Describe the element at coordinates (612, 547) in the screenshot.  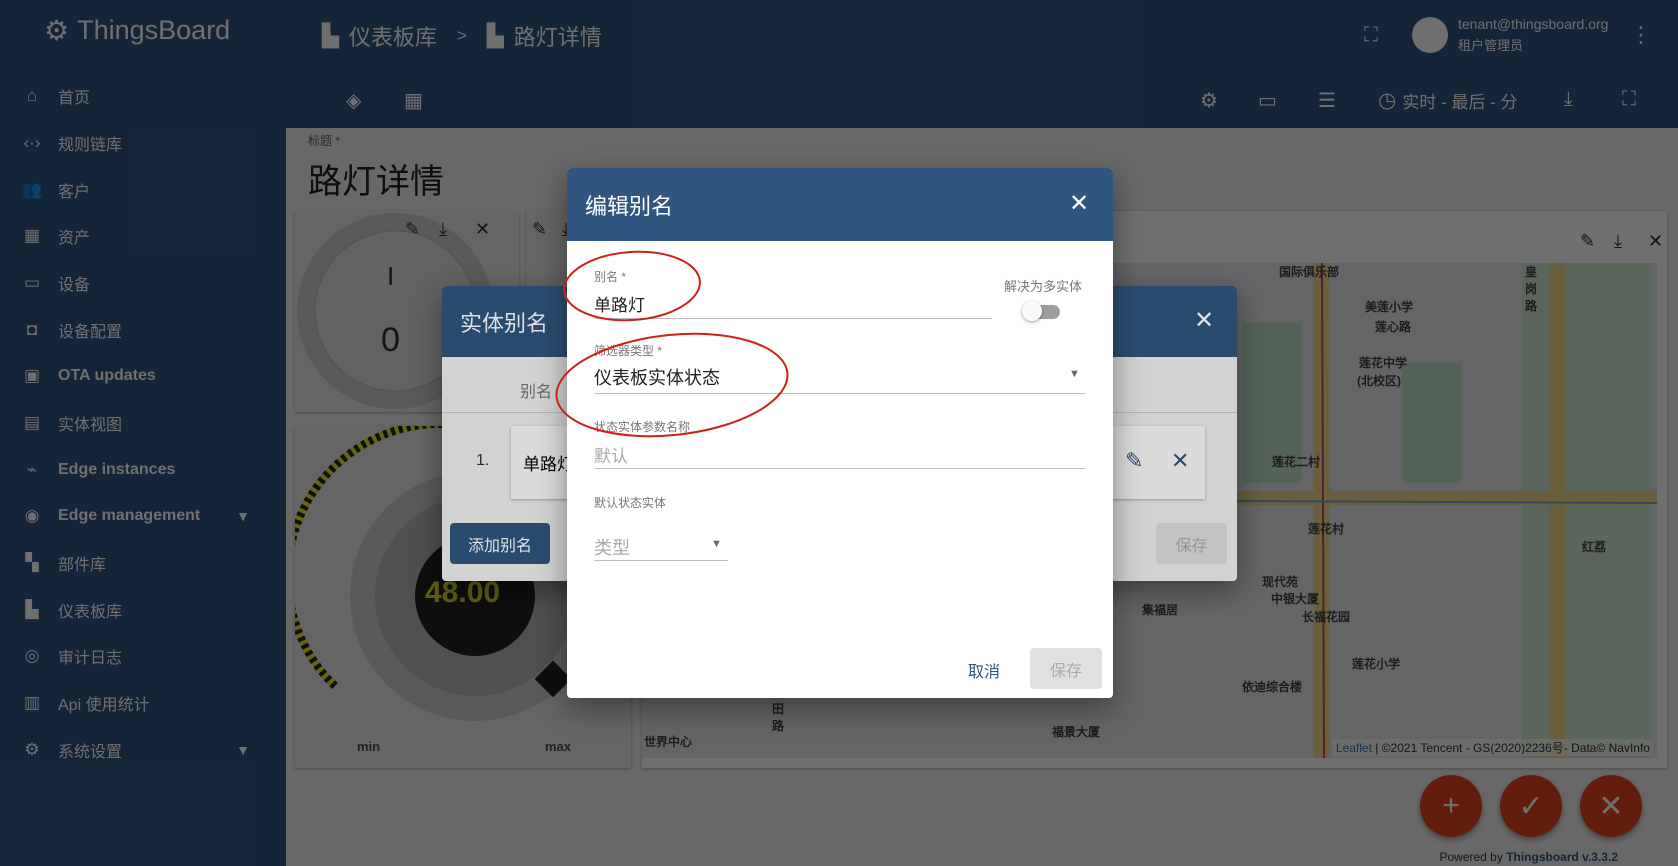
I see `type-select: 类型` at that location.